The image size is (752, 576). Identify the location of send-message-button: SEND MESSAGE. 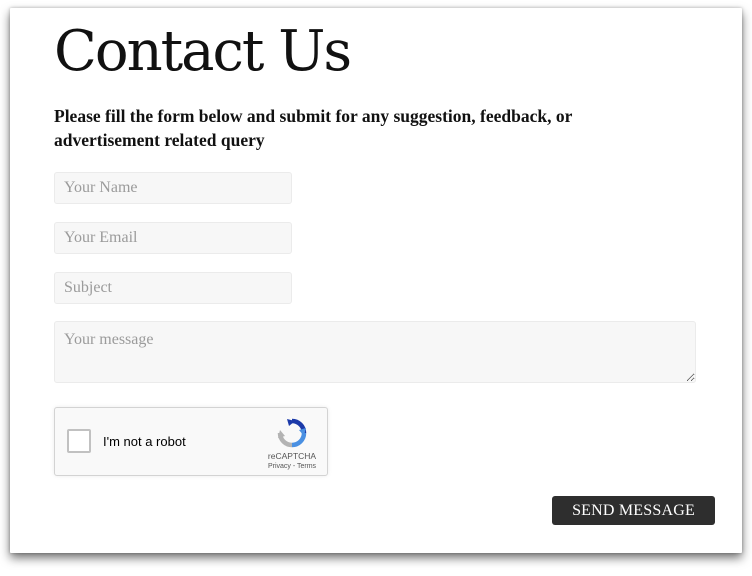
(633, 510).